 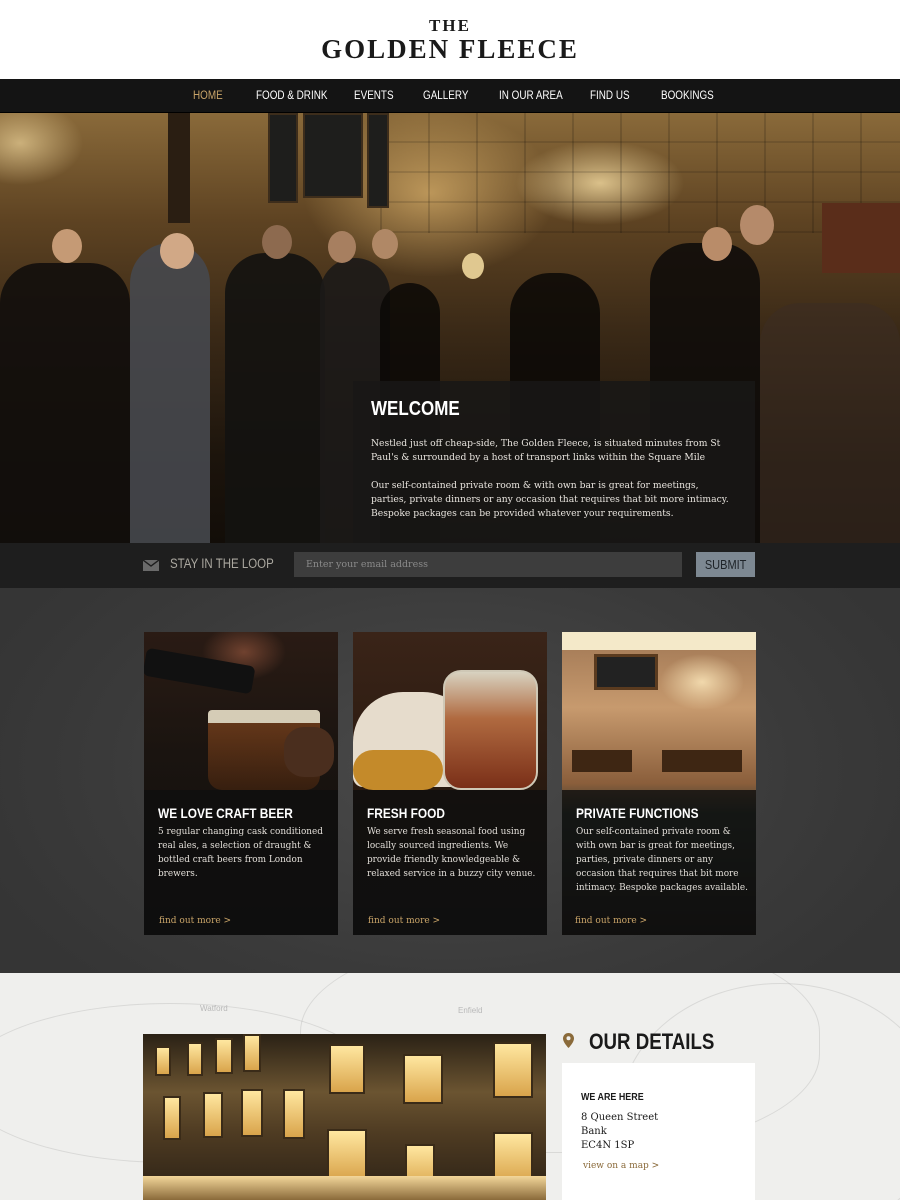 What do you see at coordinates (200, 671) in the screenshot?
I see `beer-bottle` at bounding box center [200, 671].